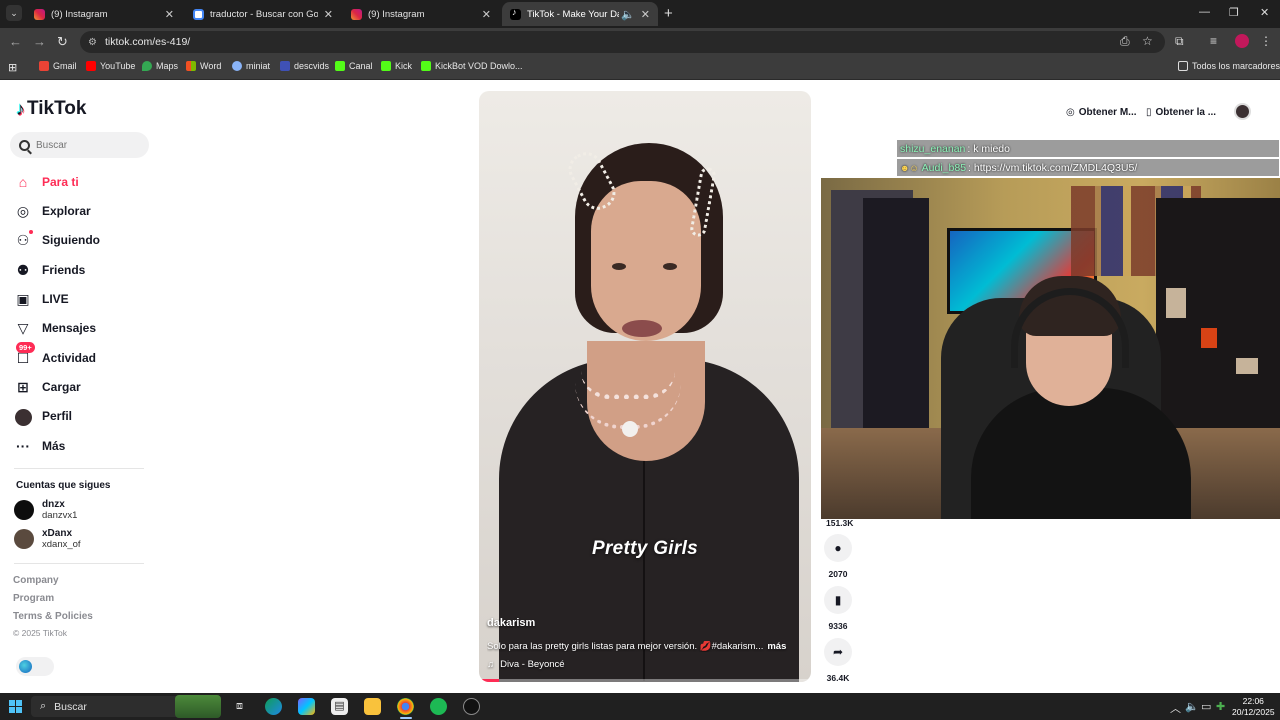 The image size is (1280, 720). I want to click on bookmark-descvids: descvids, so click(304, 66).